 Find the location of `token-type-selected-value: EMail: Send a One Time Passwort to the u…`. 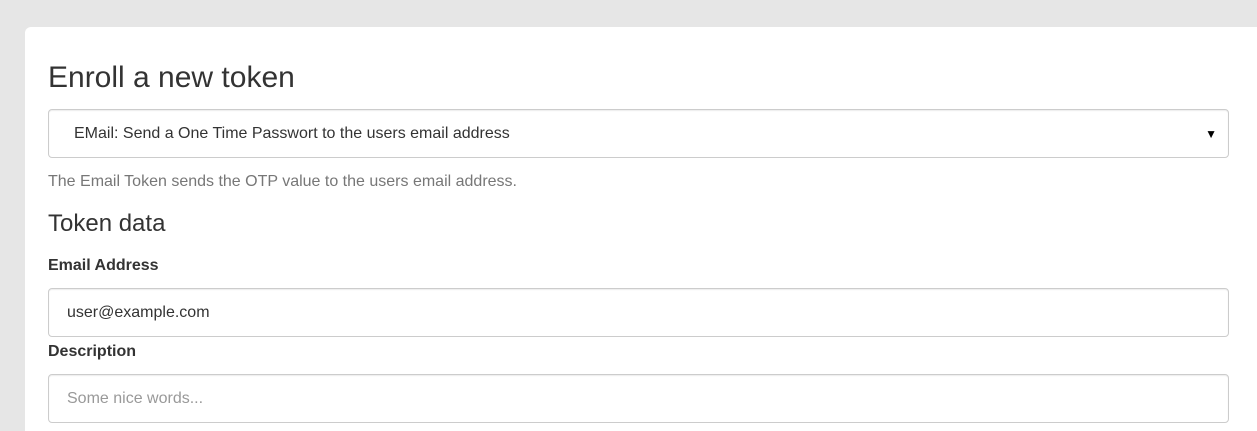

token-type-selected-value: EMail: Send a One Time Passwort to the u… is located at coordinates (292, 133).